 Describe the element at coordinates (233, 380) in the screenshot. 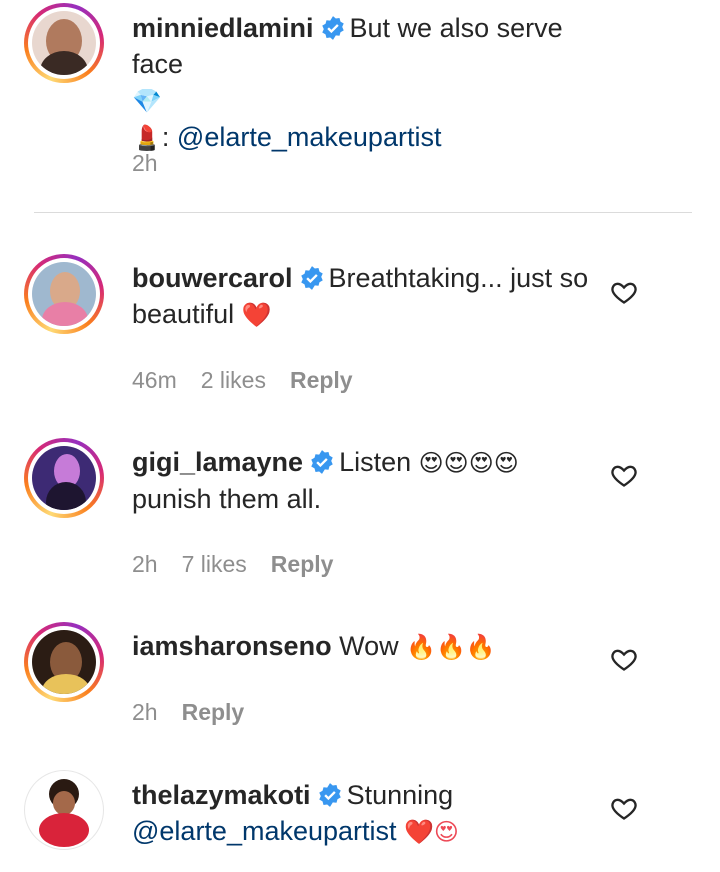

I see `like-count: 2 likes` at that location.